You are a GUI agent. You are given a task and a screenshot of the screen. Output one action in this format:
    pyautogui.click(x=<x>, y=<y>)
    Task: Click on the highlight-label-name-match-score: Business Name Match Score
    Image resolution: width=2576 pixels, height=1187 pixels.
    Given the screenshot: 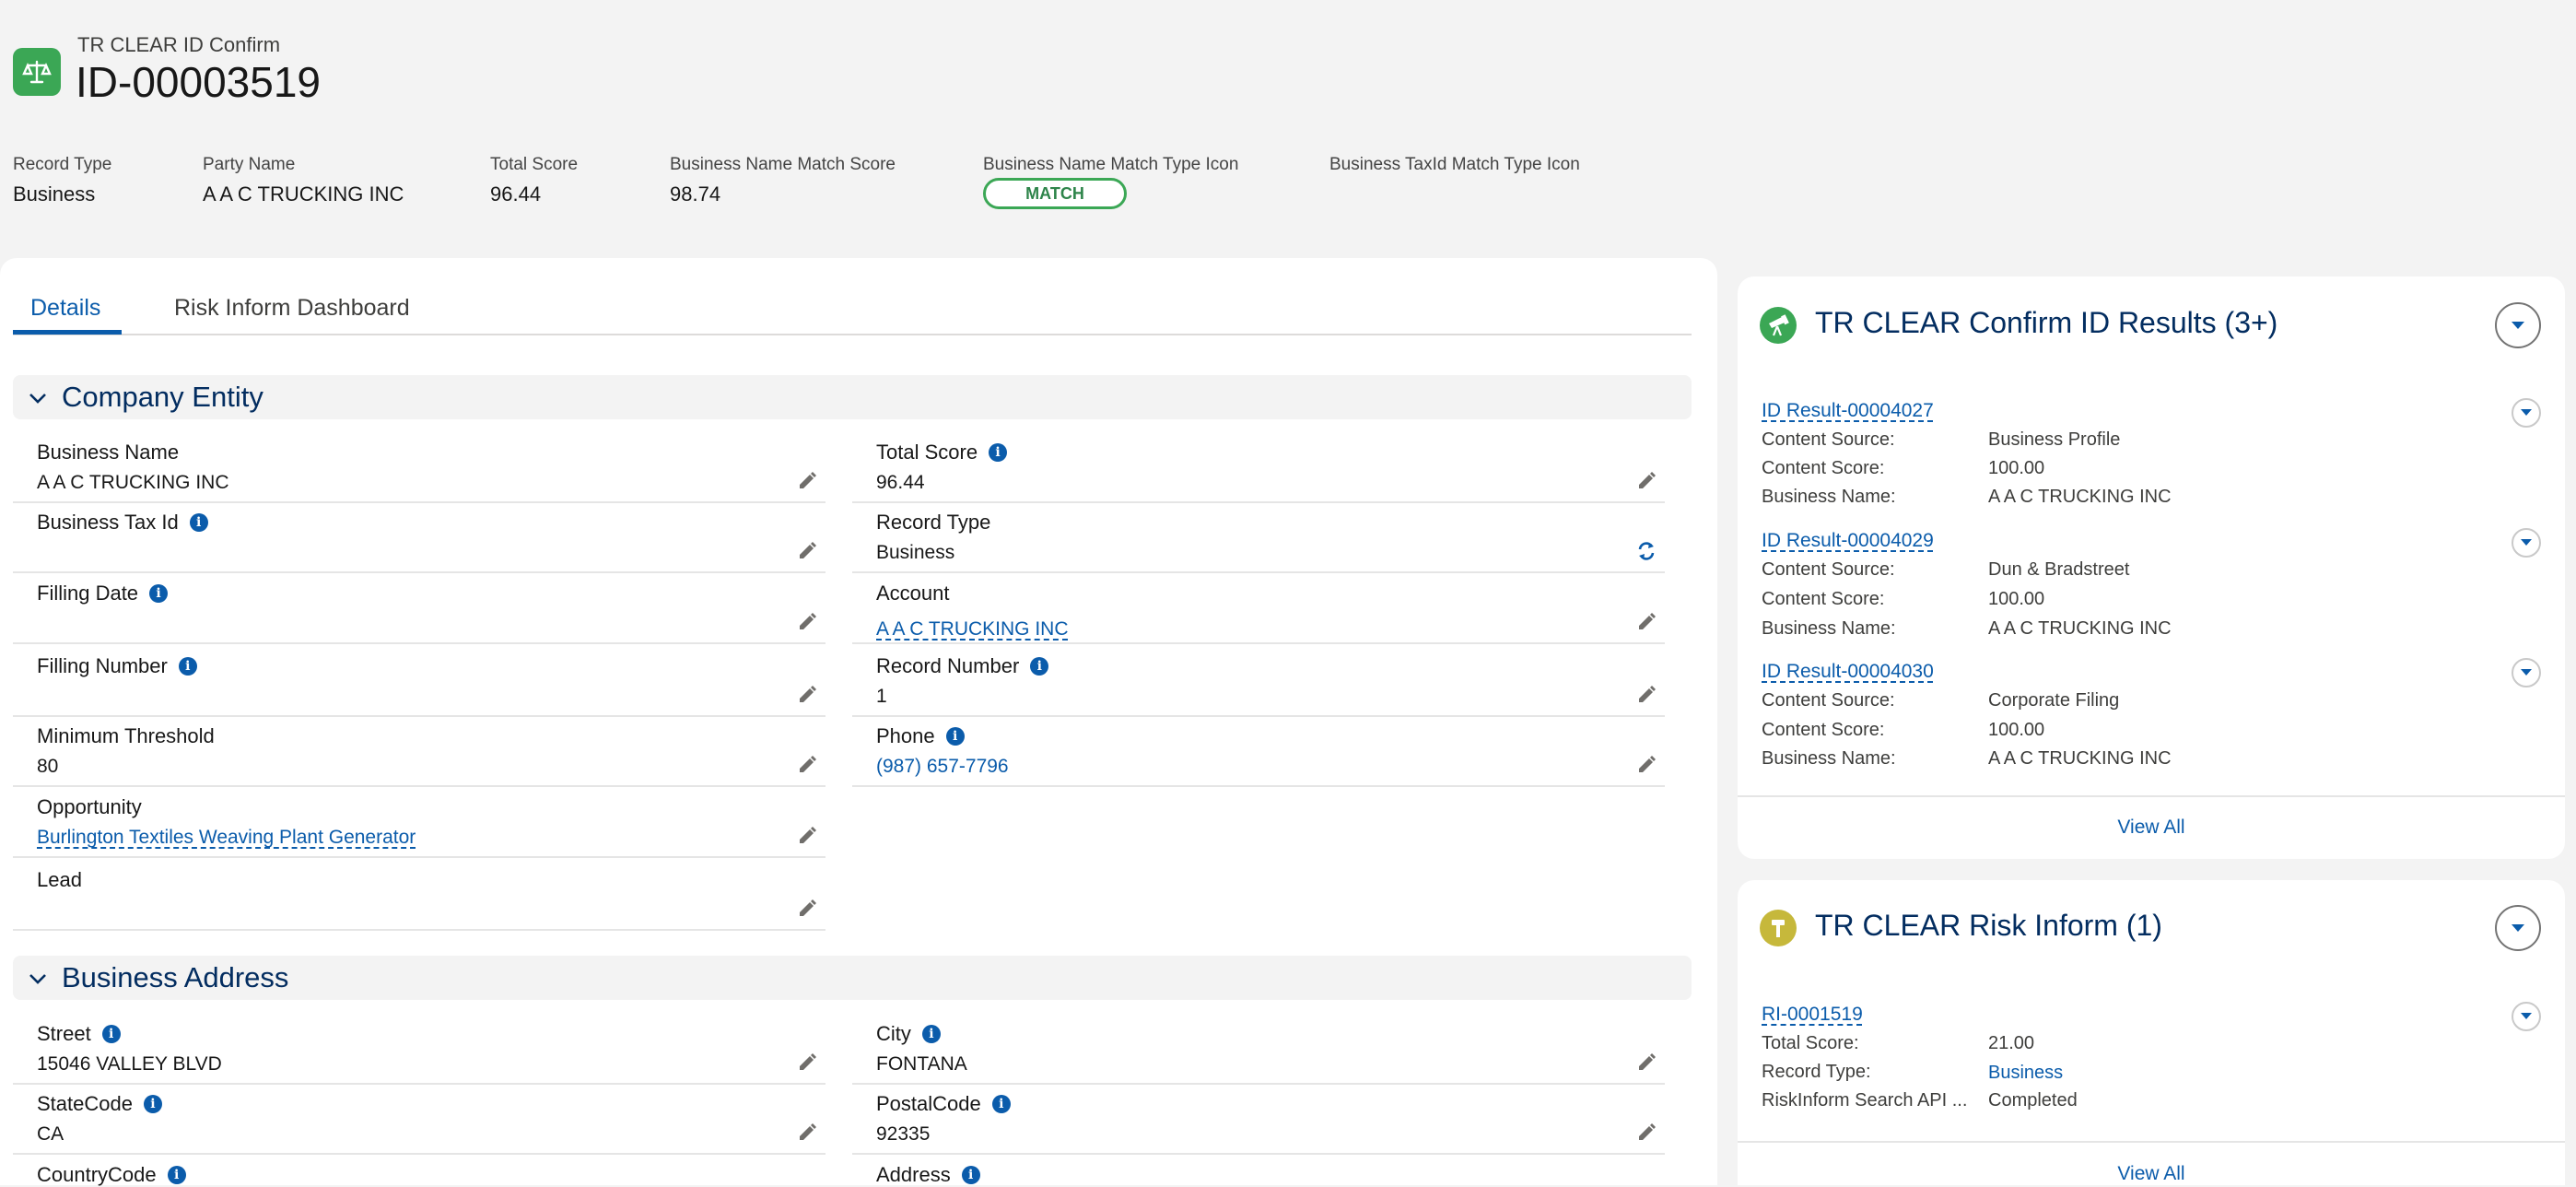 What is the action you would take?
    pyautogui.click(x=783, y=164)
    